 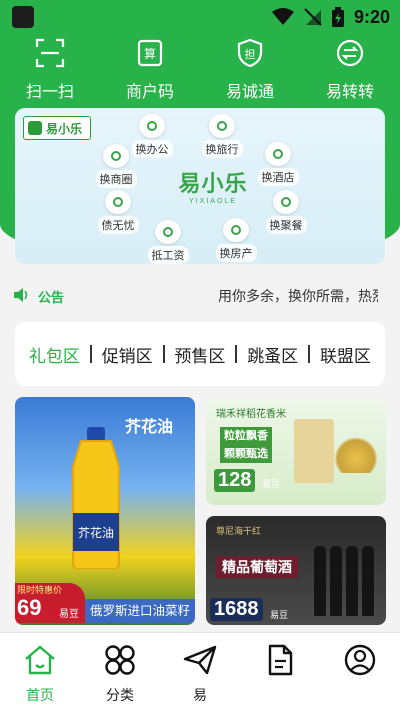 I want to click on rice-bag-image, so click(x=314, y=451).